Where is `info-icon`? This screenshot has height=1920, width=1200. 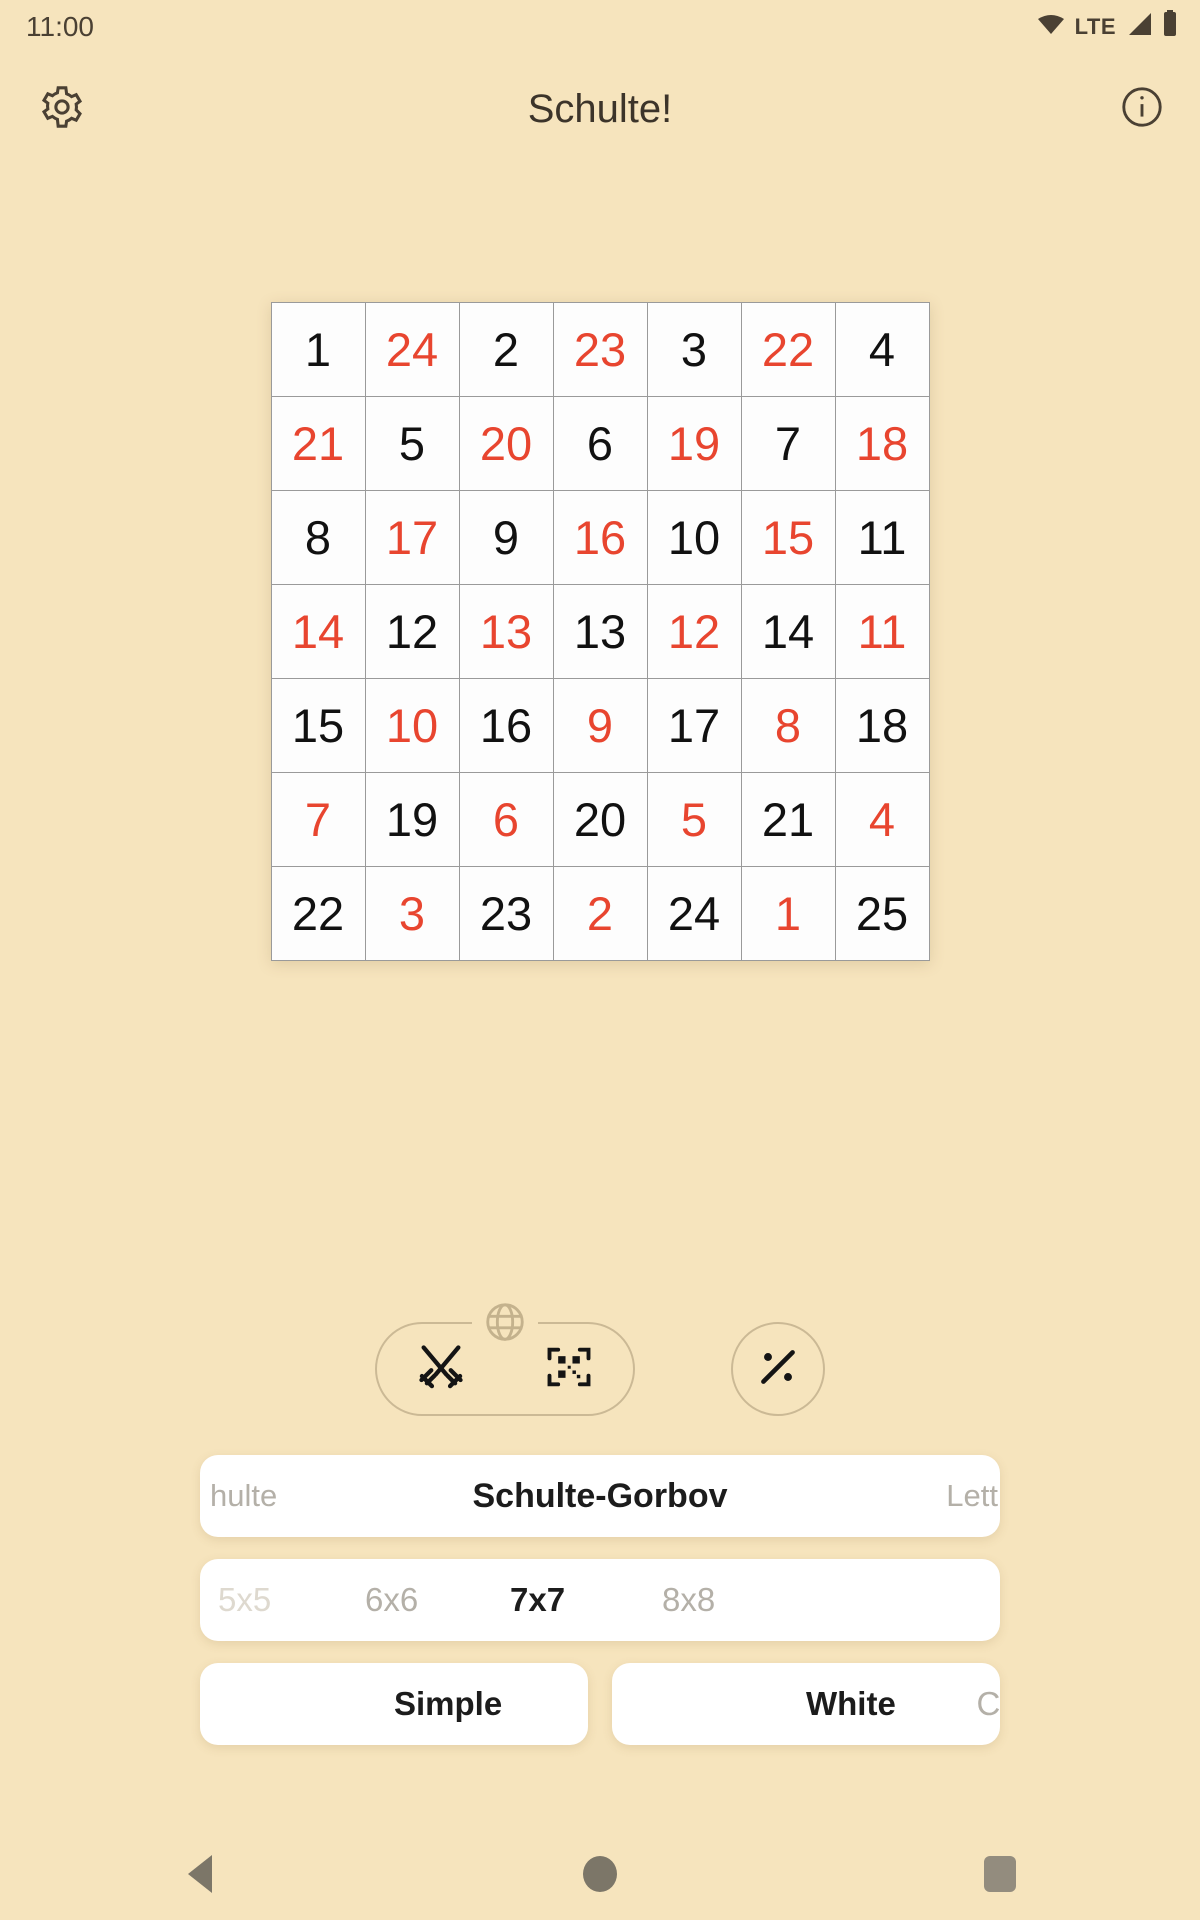 info-icon is located at coordinates (1142, 109).